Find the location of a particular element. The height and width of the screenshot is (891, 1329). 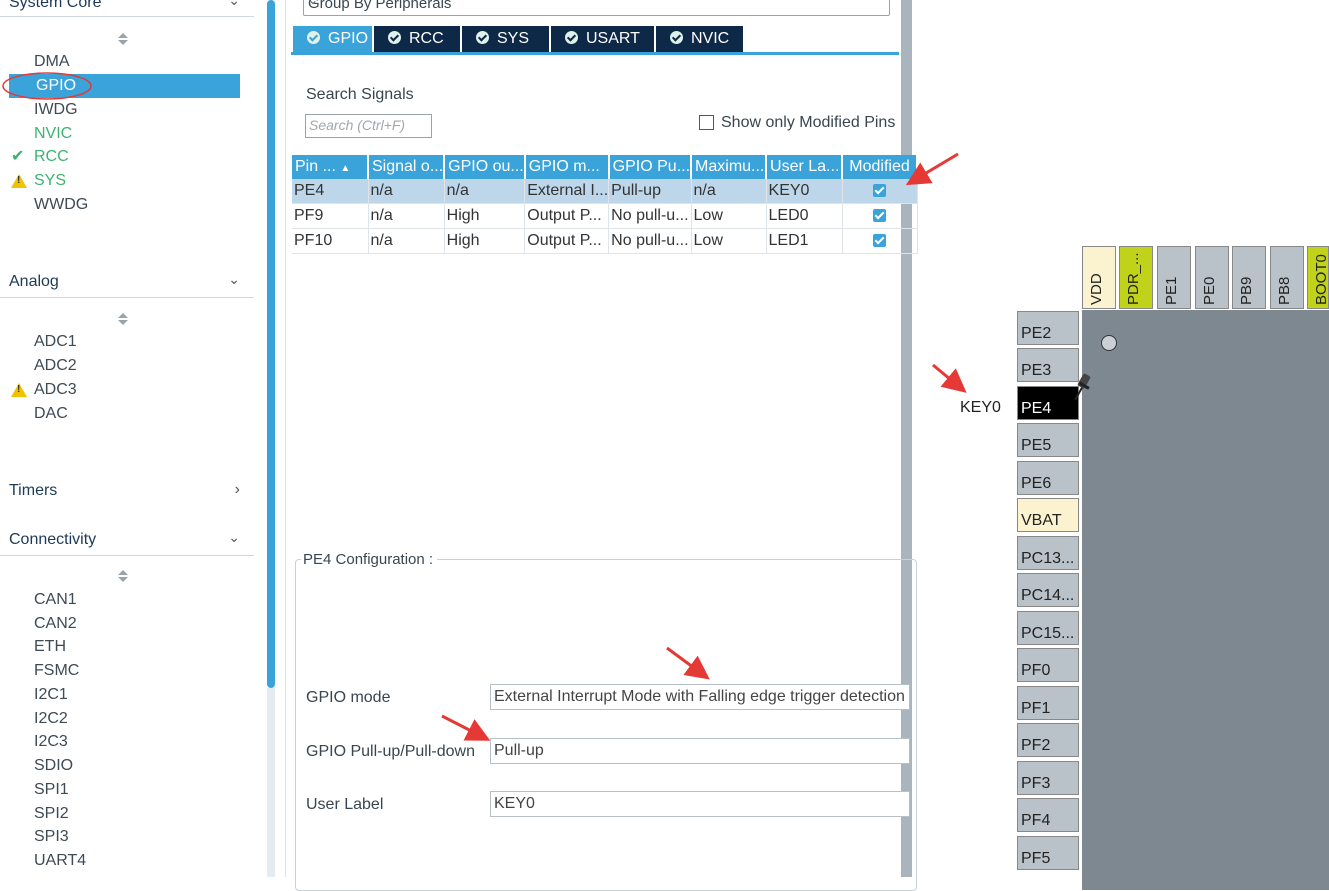

highlight-circle is located at coordinates (47, 86).